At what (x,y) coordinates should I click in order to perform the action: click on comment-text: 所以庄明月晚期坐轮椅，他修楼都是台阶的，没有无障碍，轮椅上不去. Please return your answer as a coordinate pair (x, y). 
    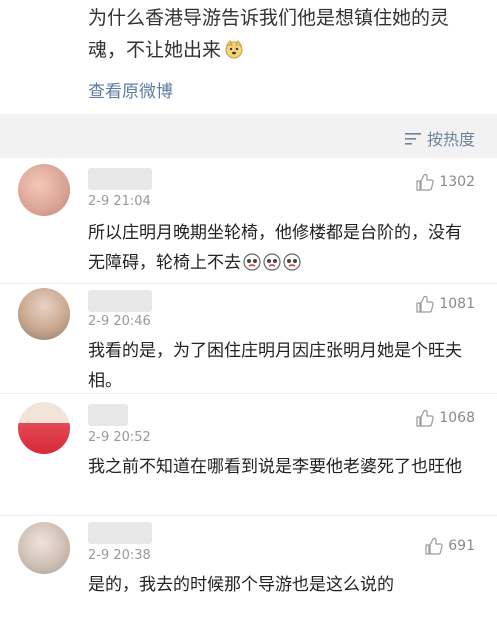
    Looking at the image, I should click on (275, 248).